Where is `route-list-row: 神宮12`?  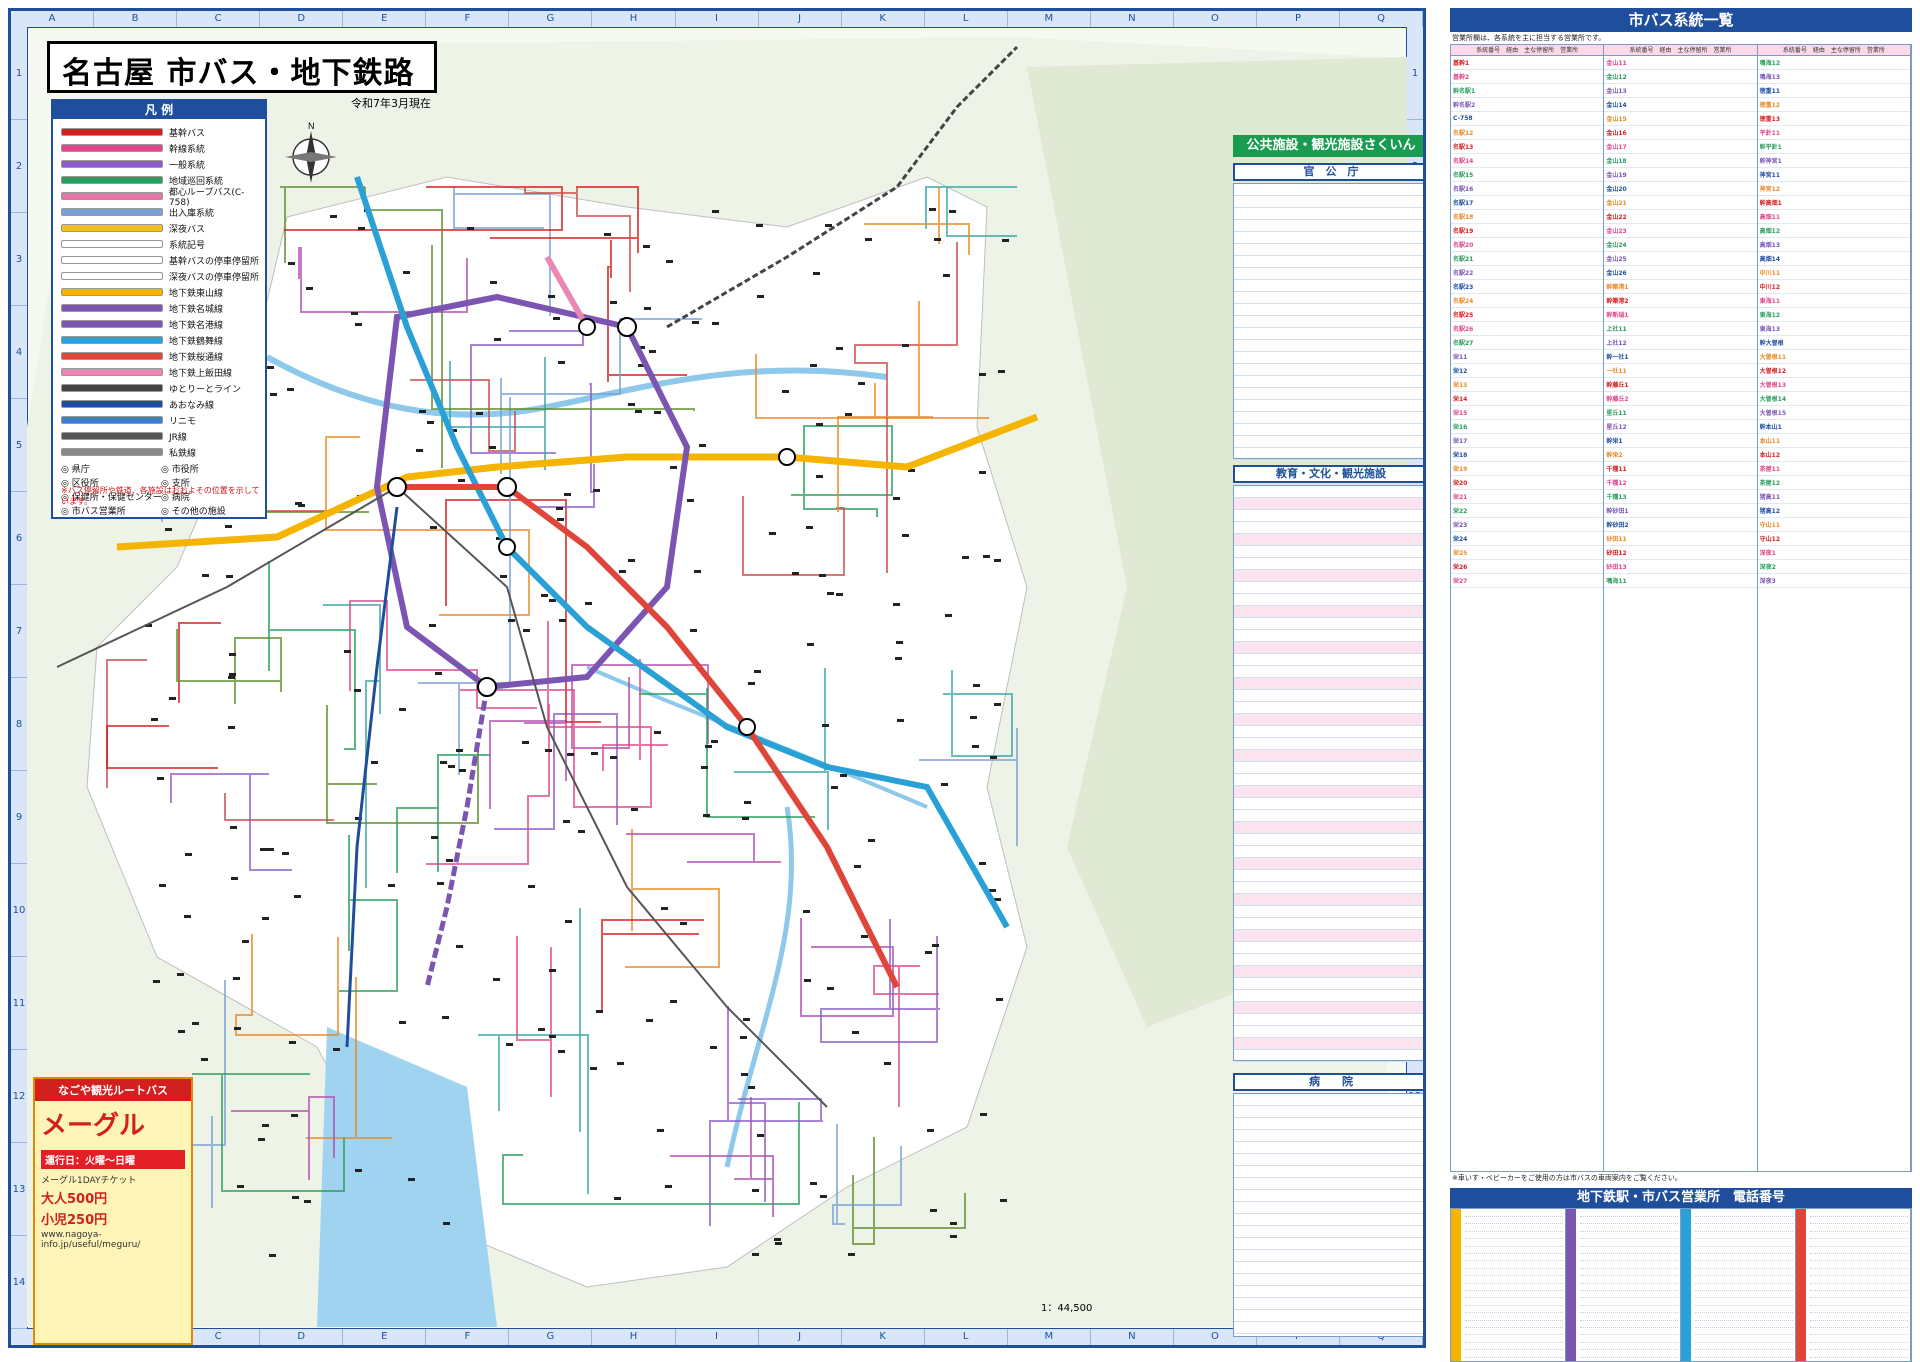
route-list-row: 神宮12 is located at coordinates (1833, 189).